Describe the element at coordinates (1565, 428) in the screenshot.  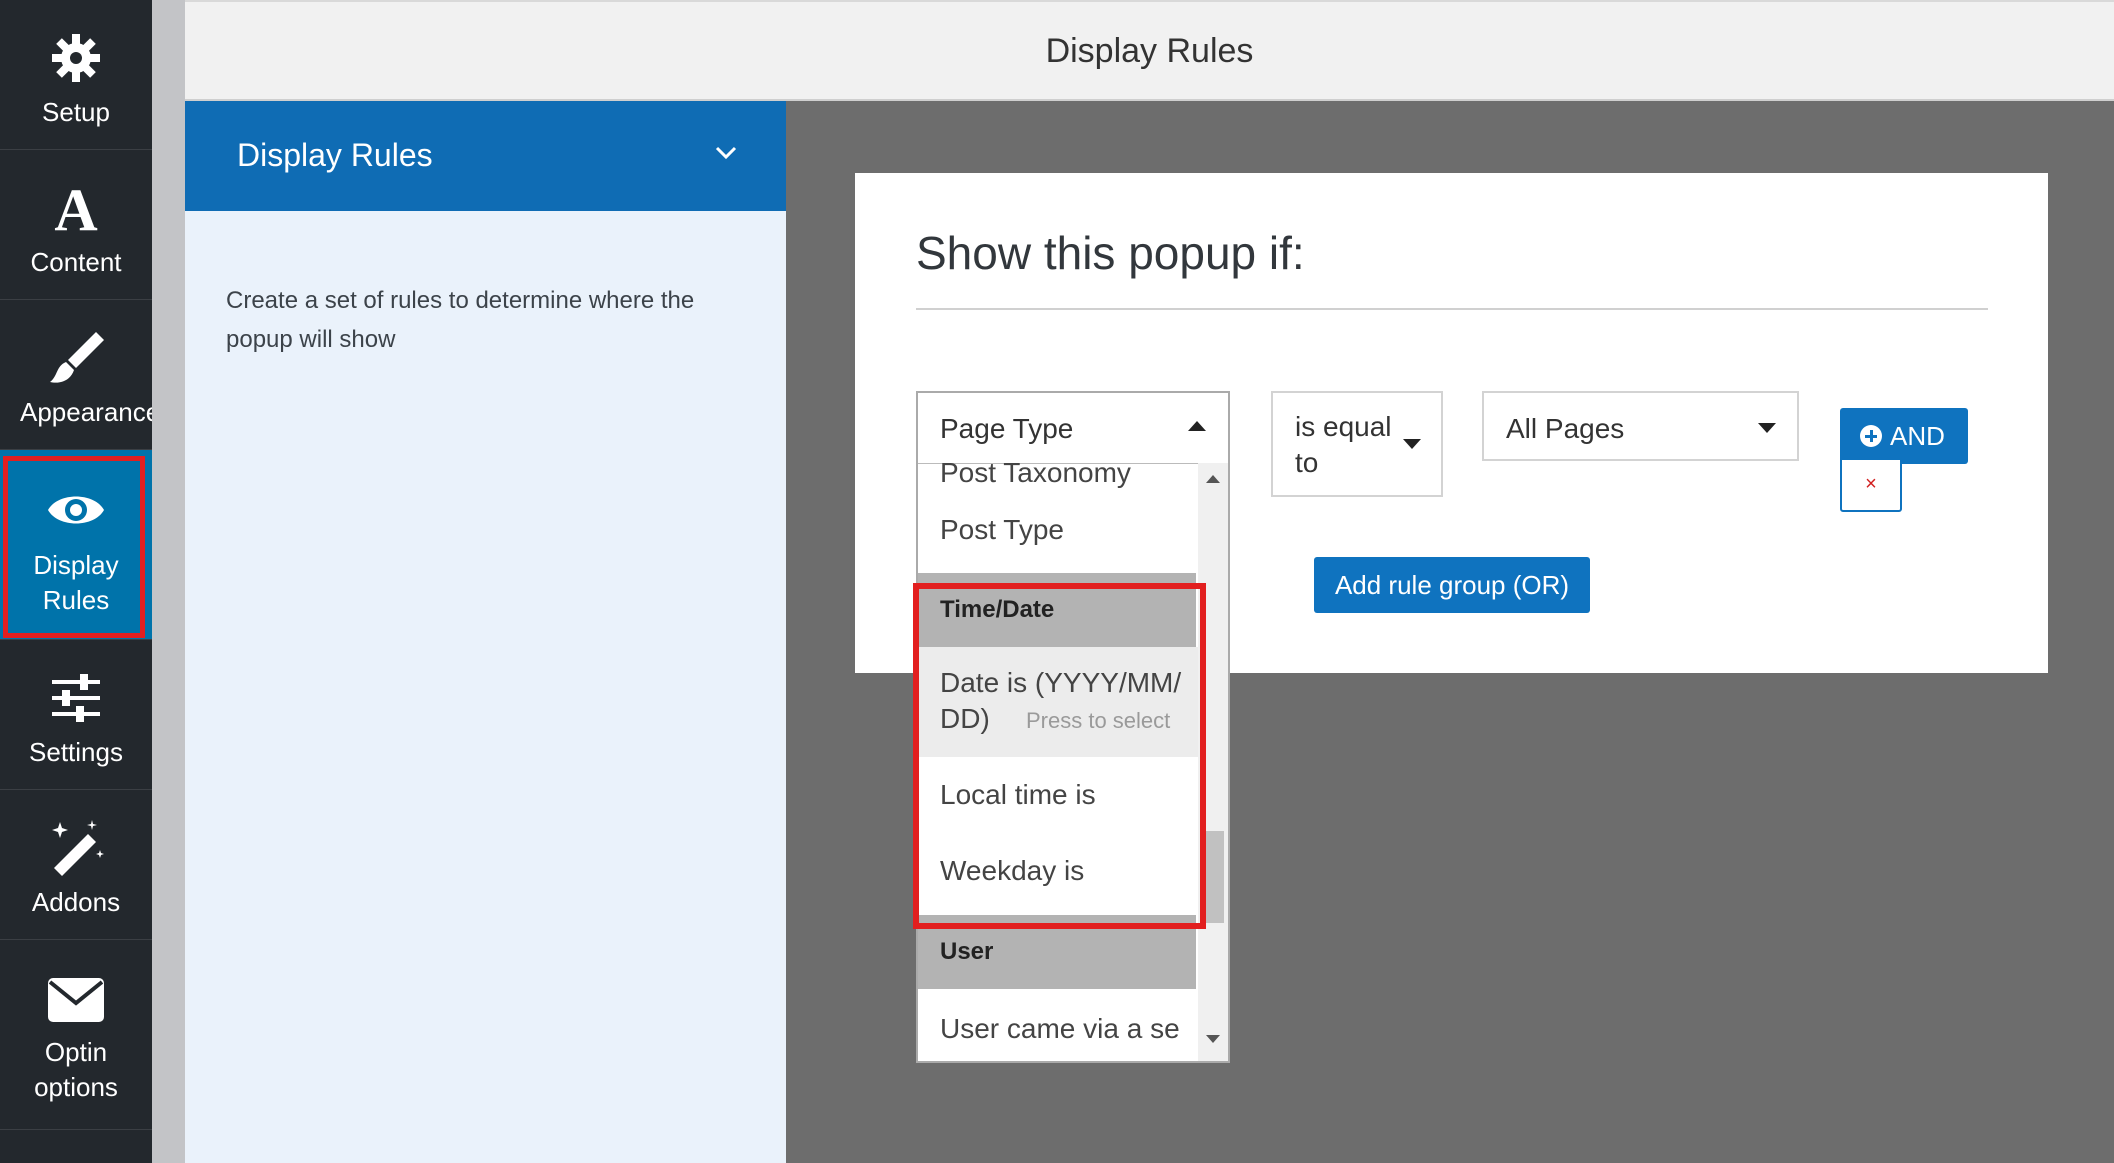
I see `value-select-value: All Pages` at that location.